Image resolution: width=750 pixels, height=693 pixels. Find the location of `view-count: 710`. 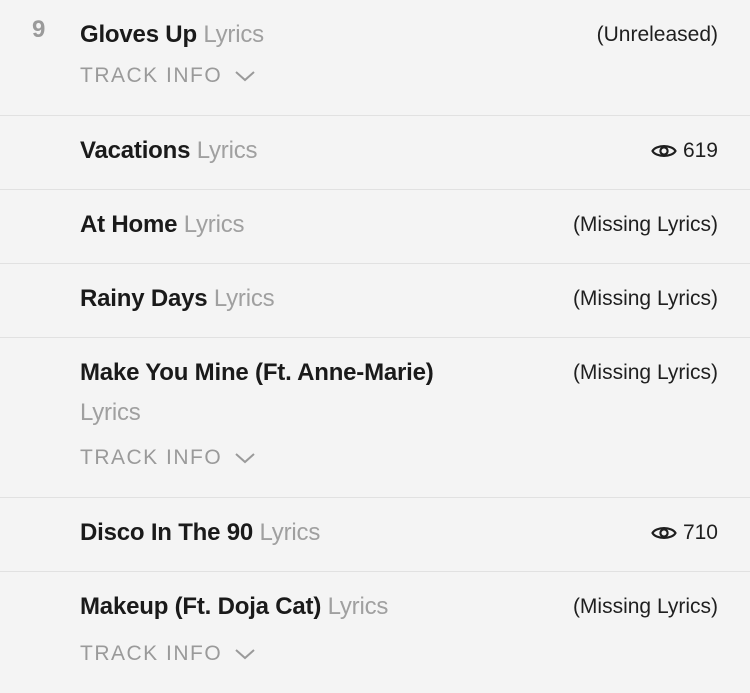

view-count: 710 is located at coordinates (700, 532).